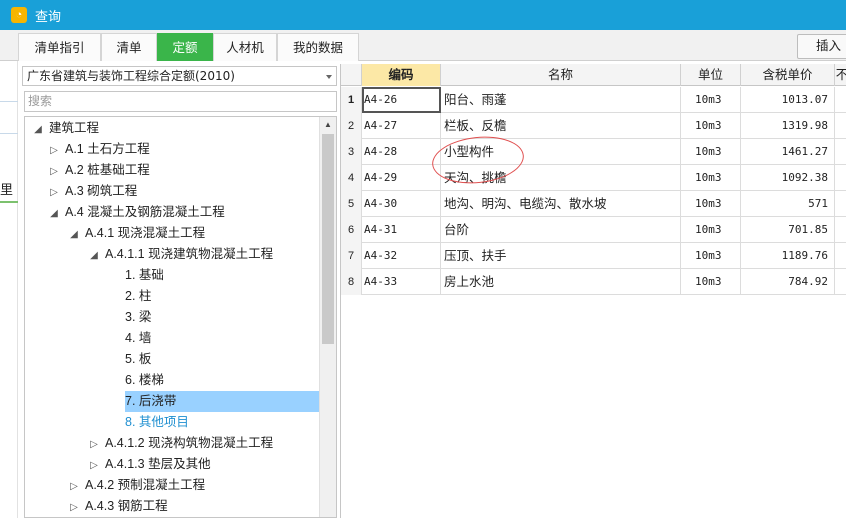 The width and height of the screenshot is (846, 518). I want to click on tree-leaf: 4. 墙, so click(172, 338).